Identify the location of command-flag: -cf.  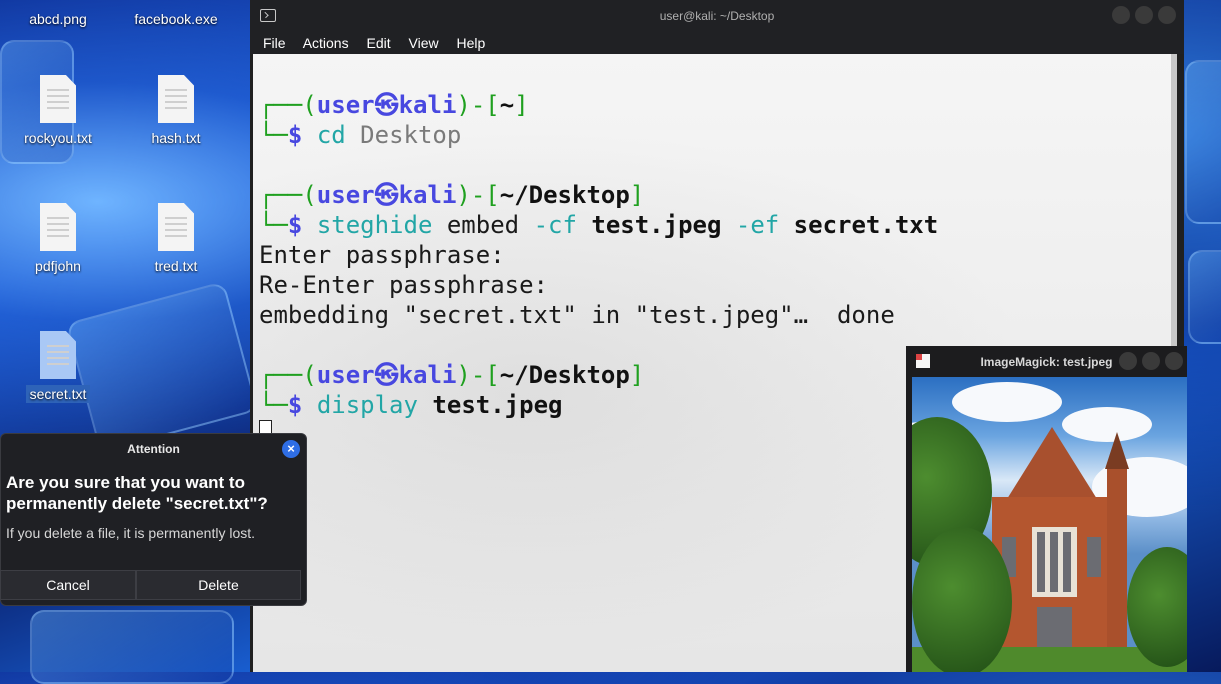
(555, 225).